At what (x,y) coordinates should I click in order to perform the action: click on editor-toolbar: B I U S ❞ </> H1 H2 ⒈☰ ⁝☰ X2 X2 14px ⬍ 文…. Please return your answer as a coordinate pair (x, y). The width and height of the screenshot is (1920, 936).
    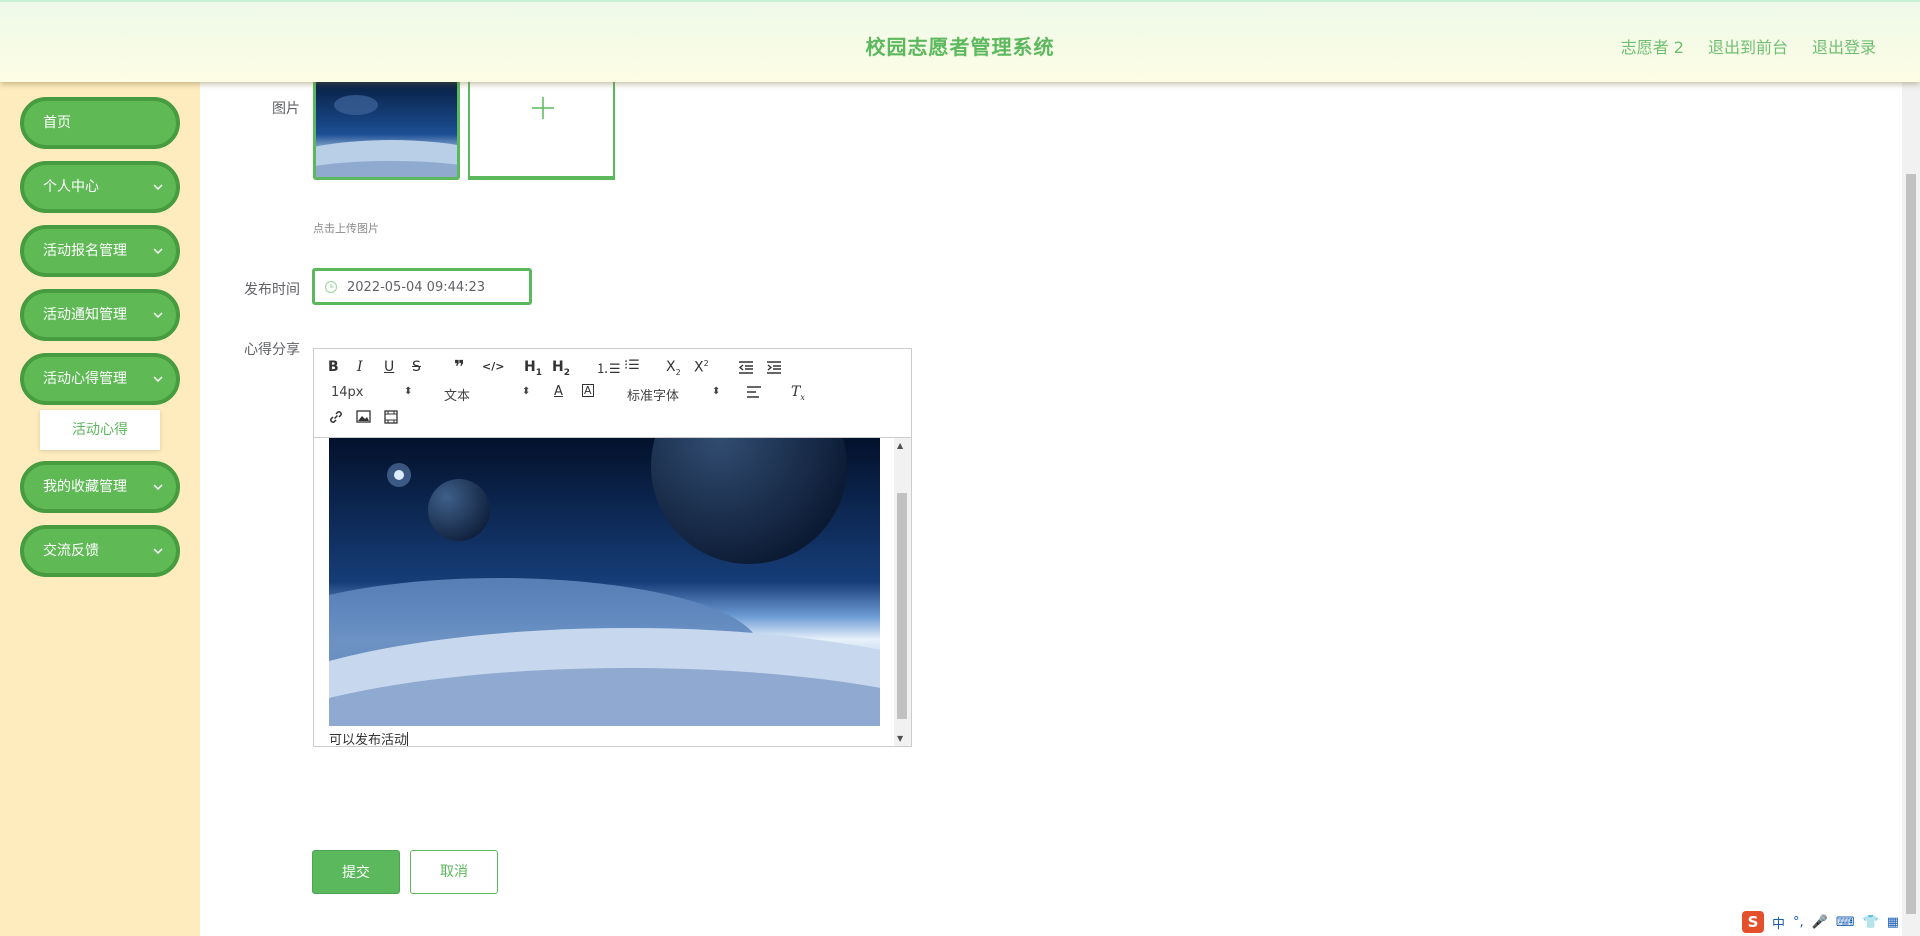
    Looking at the image, I should click on (612, 393).